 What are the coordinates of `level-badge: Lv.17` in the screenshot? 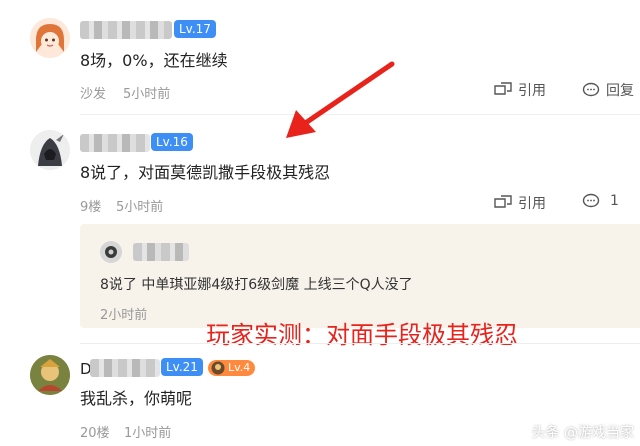 It's located at (195, 29).